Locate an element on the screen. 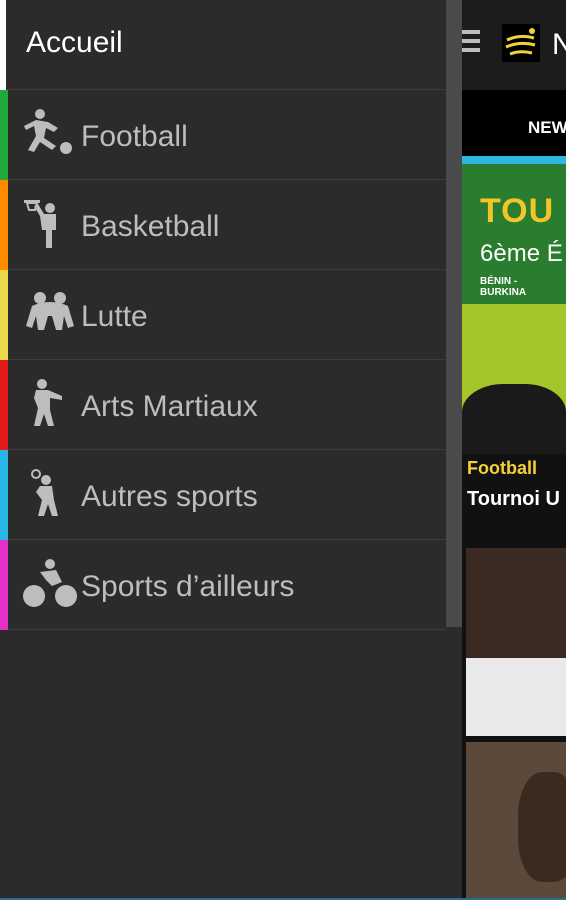 The image size is (566, 900). drawer-item-autres-sports: Autres sports is located at coordinates (223, 495).